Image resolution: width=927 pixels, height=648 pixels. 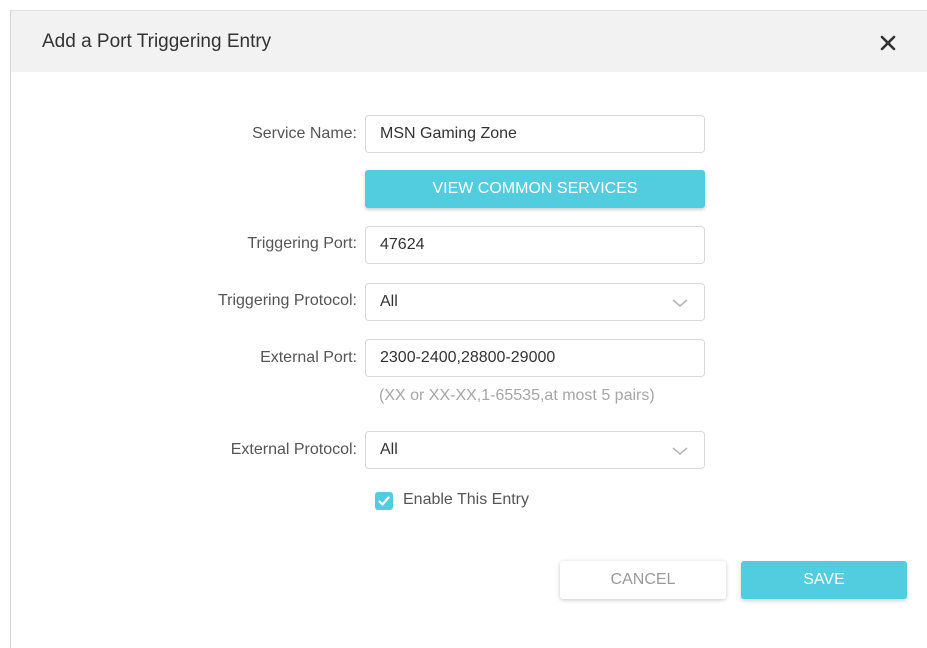 I want to click on external-port-label: External Port:, so click(x=308, y=357).